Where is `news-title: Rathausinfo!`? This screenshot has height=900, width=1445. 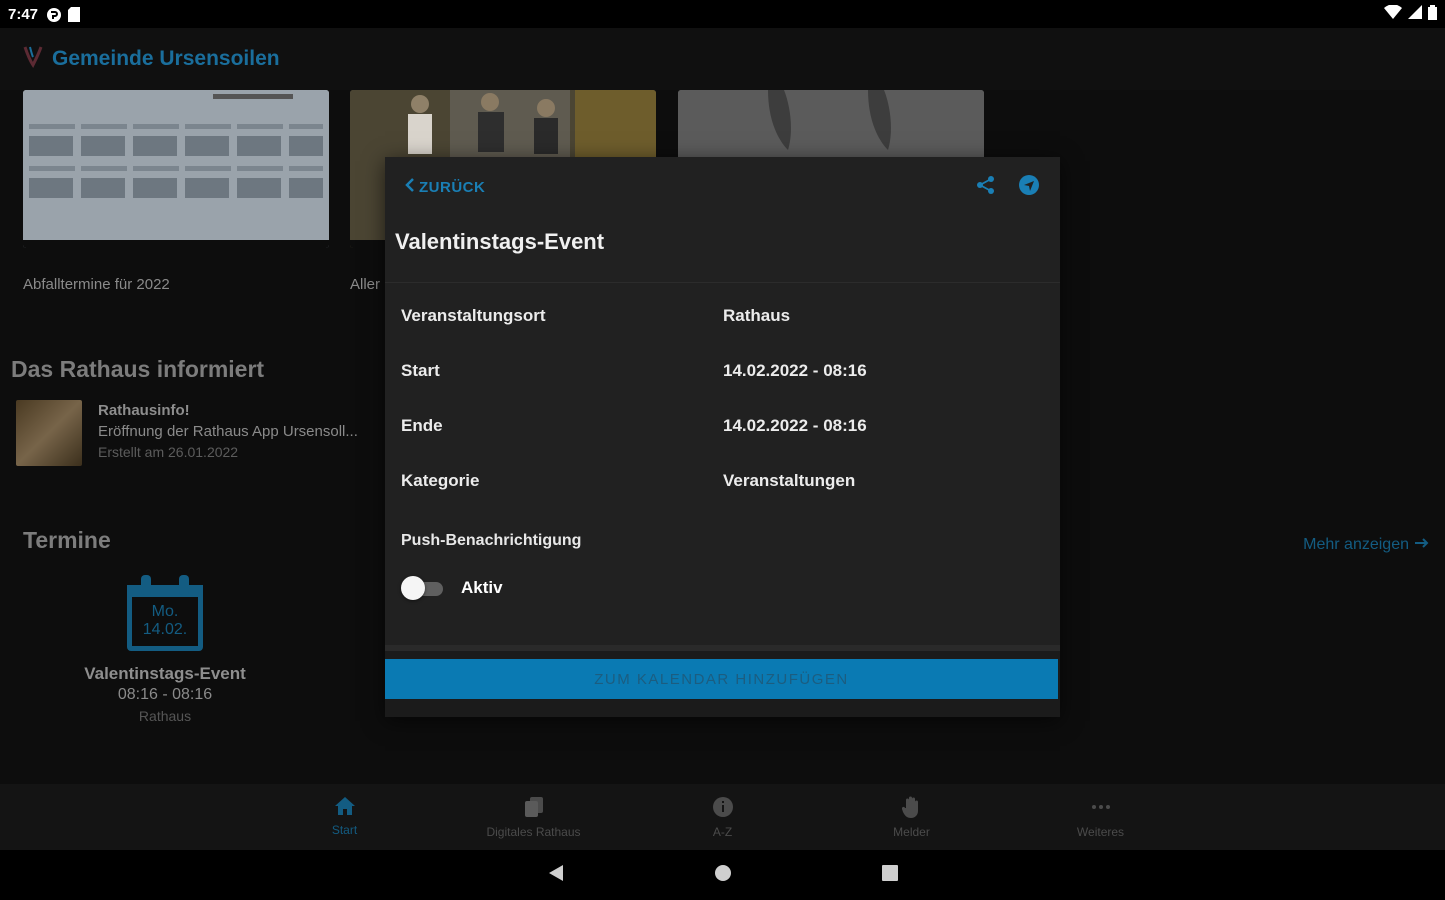 news-title: Rathausinfo! is located at coordinates (144, 410).